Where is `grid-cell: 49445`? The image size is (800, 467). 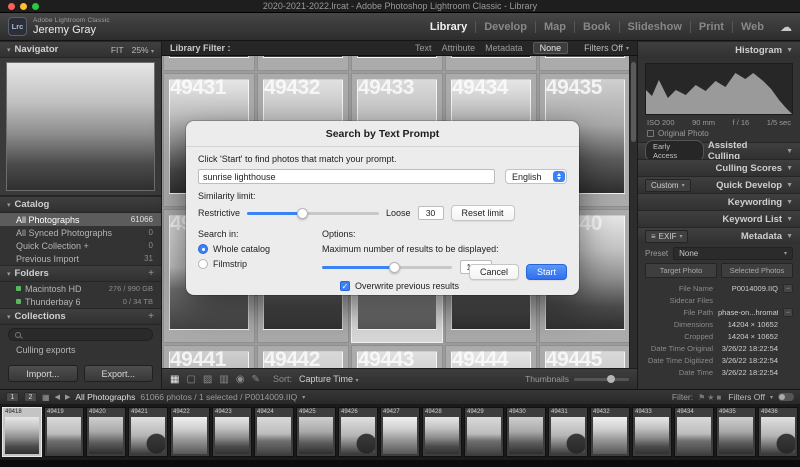
grid-cell: 49445 is located at coordinates (585, 356).